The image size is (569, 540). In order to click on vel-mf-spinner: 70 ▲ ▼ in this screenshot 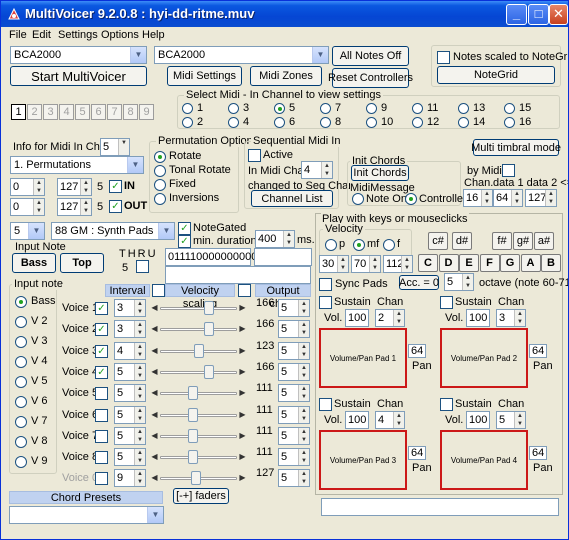, I will do `click(366, 264)`.